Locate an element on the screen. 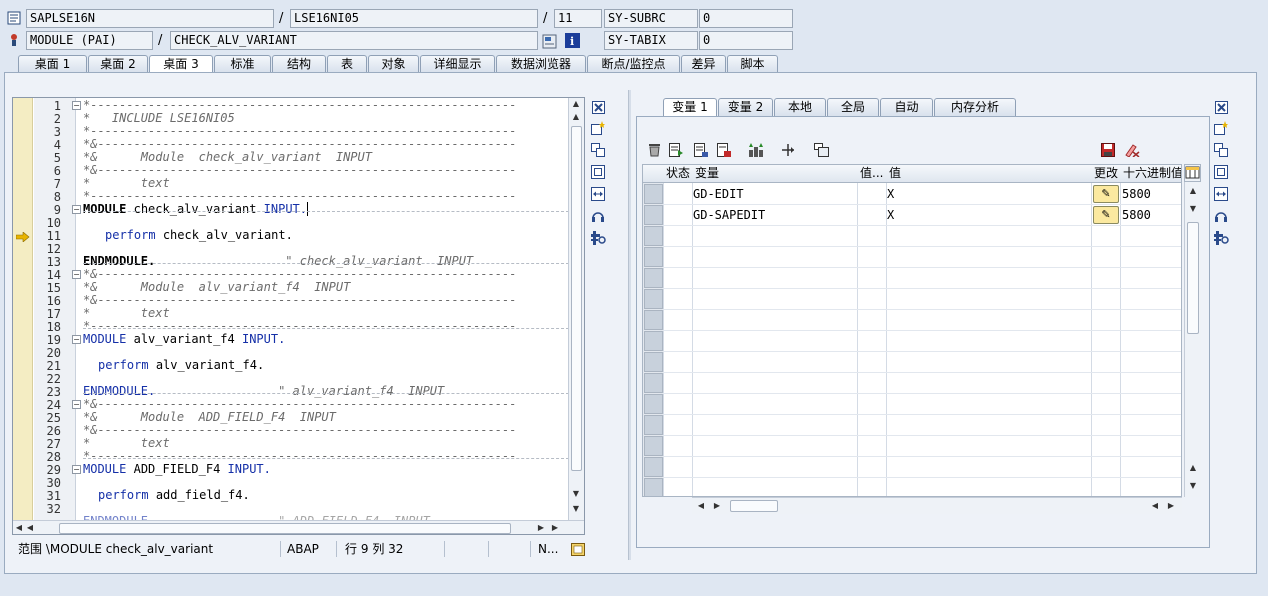 The width and height of the screenshot is (1268, 596). header-value: 值 is located at coordinates (989, 174).